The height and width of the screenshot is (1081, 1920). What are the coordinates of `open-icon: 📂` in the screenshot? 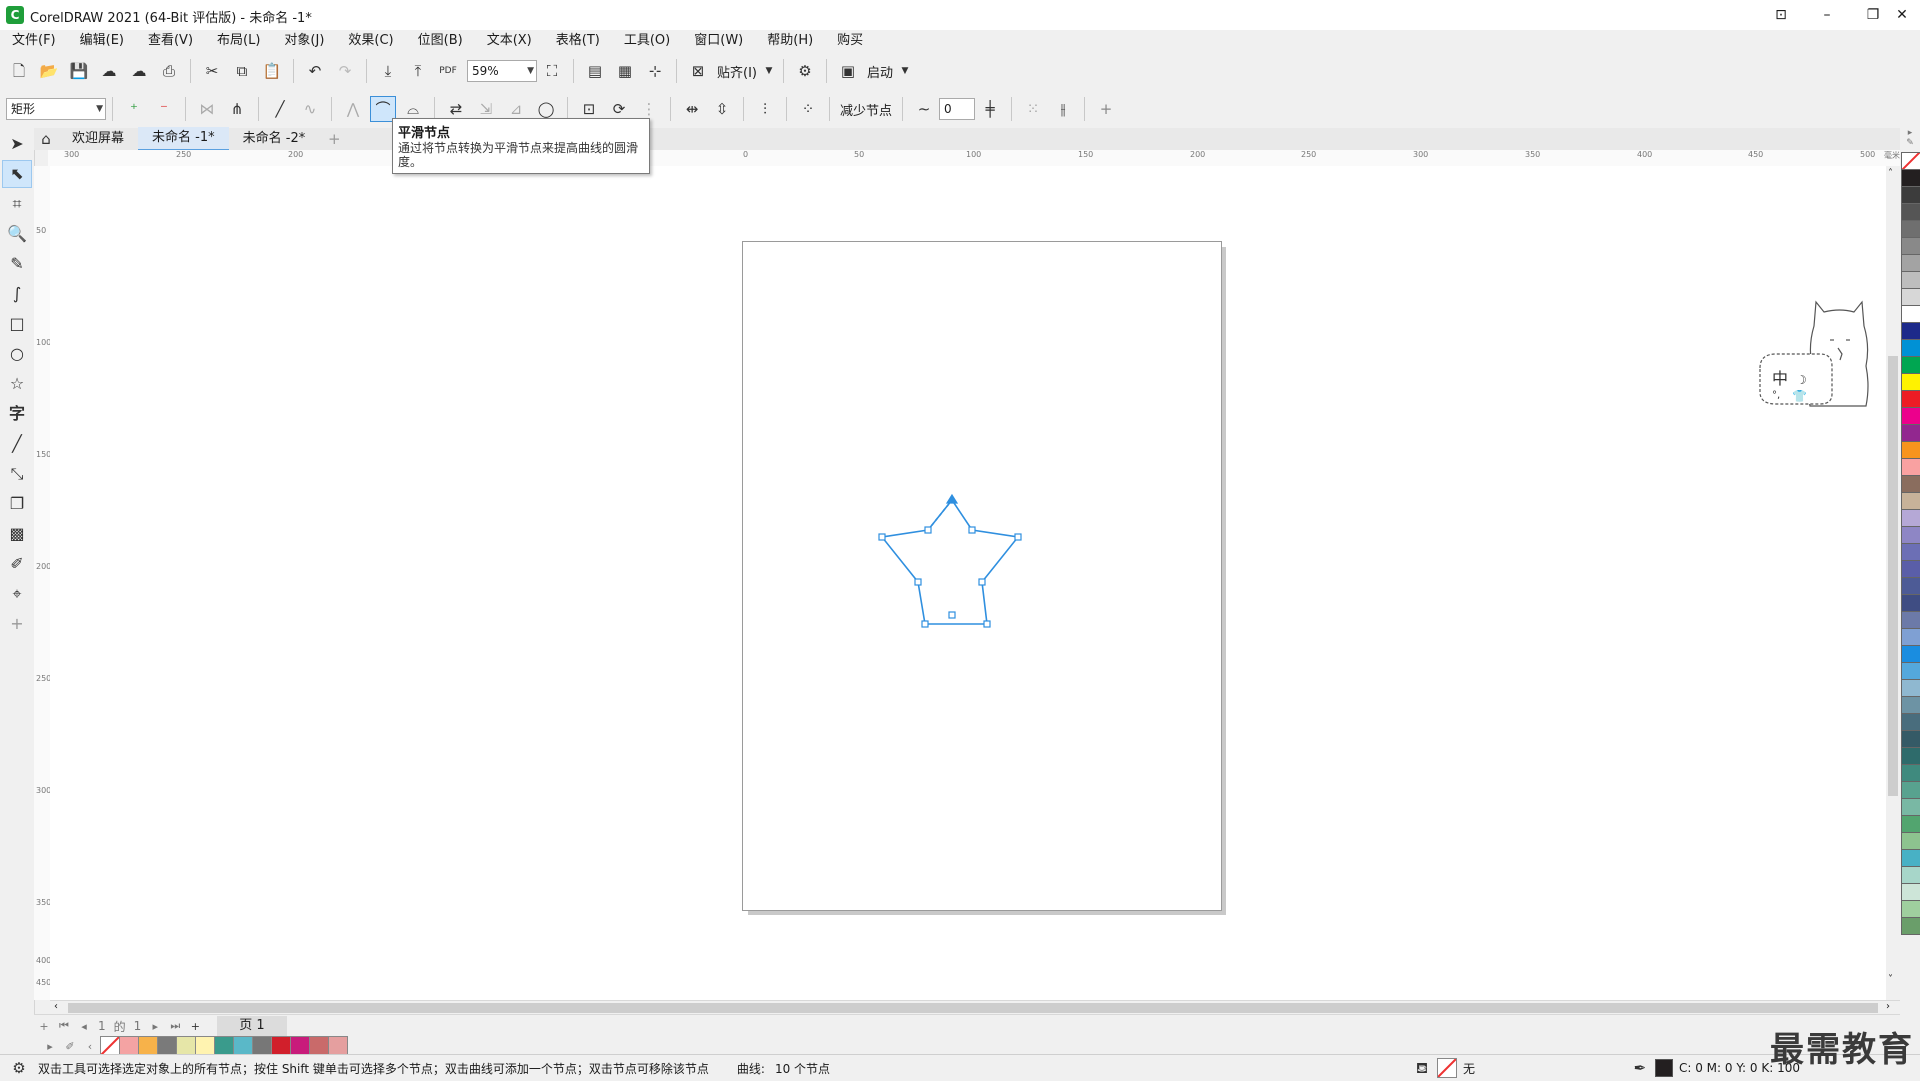 It's located at (49, 71).